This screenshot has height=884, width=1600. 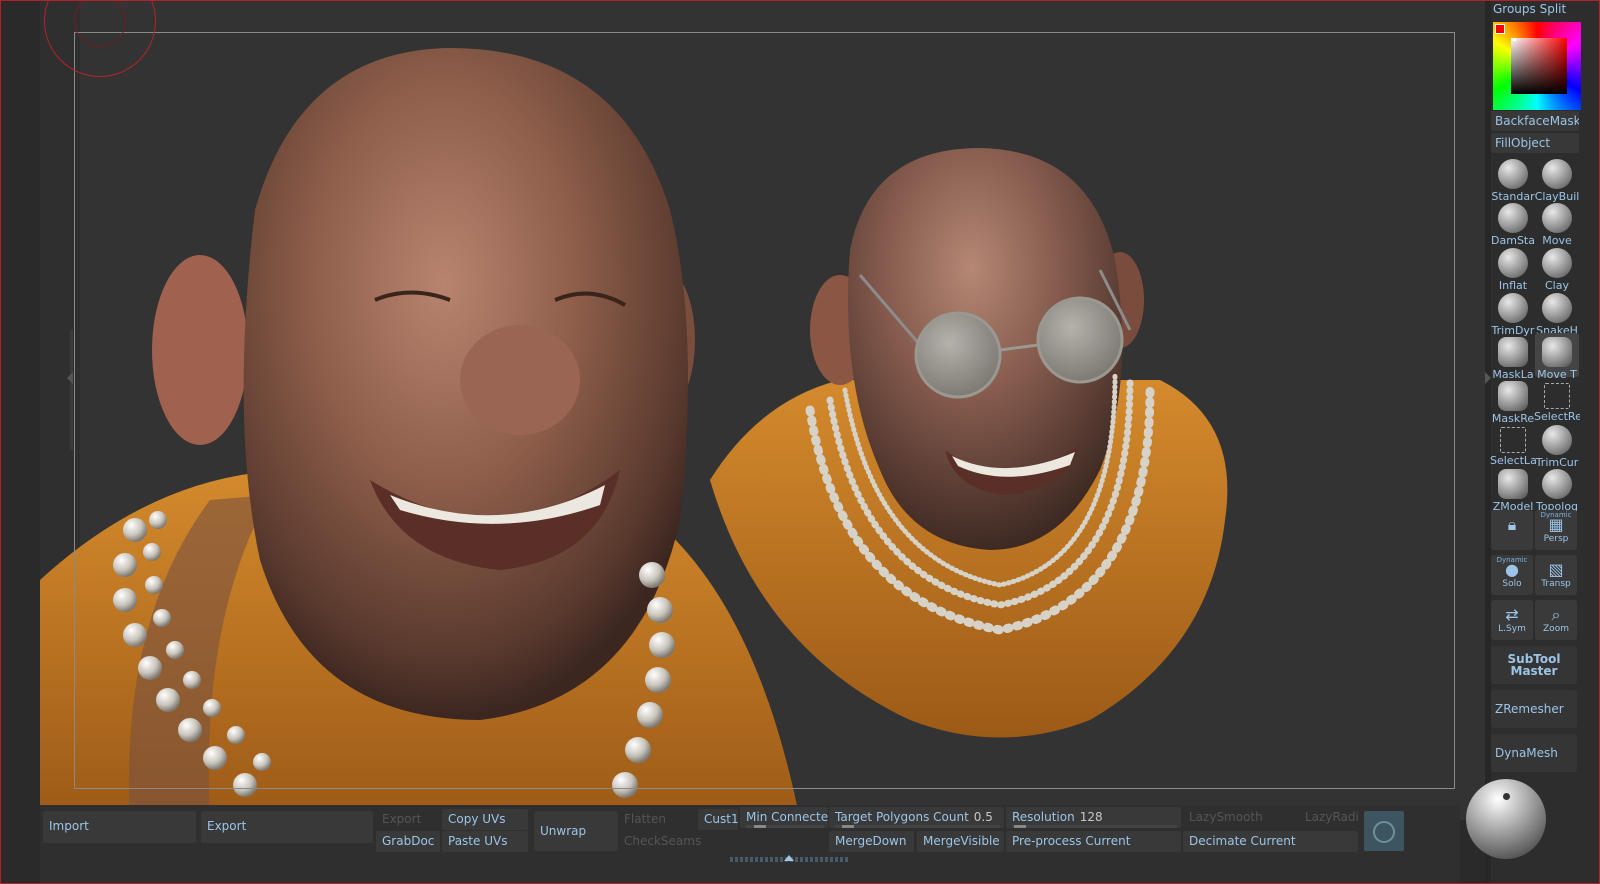 I want to click on target-polygons-label: Target Polygons Count, so click(x=902, y=817).